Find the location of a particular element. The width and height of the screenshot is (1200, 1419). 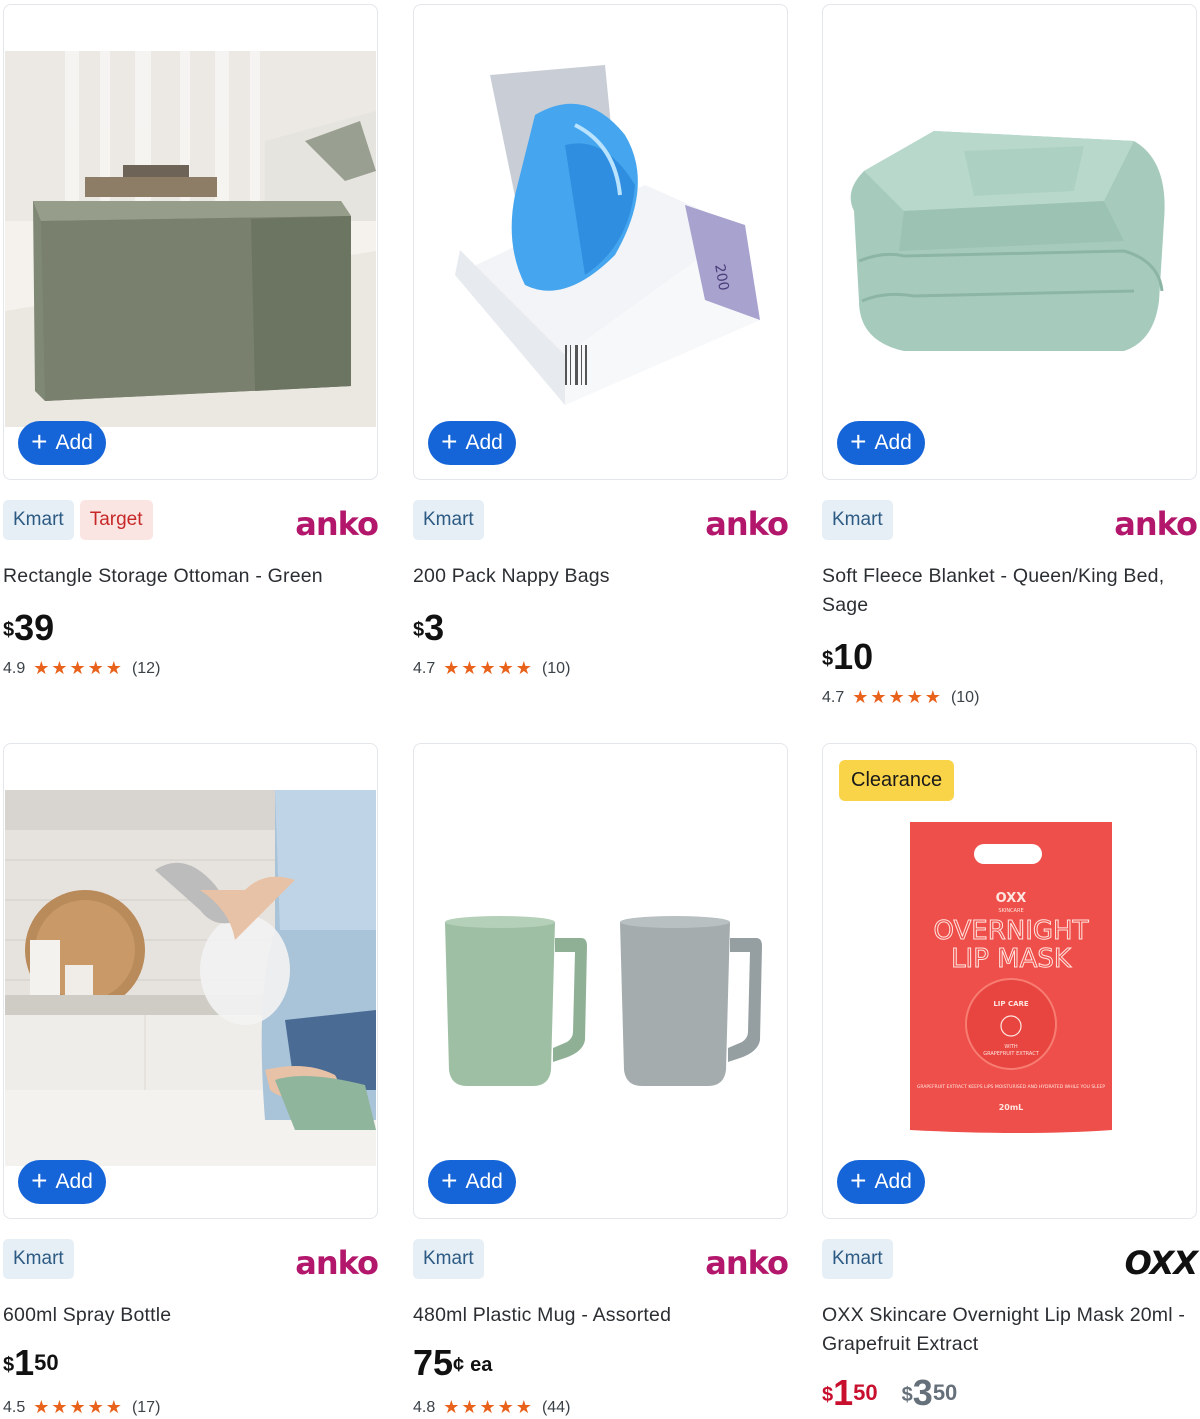

product-rating: 4.8 ★★★★★ (44) is located at coordinates (491, 1407).